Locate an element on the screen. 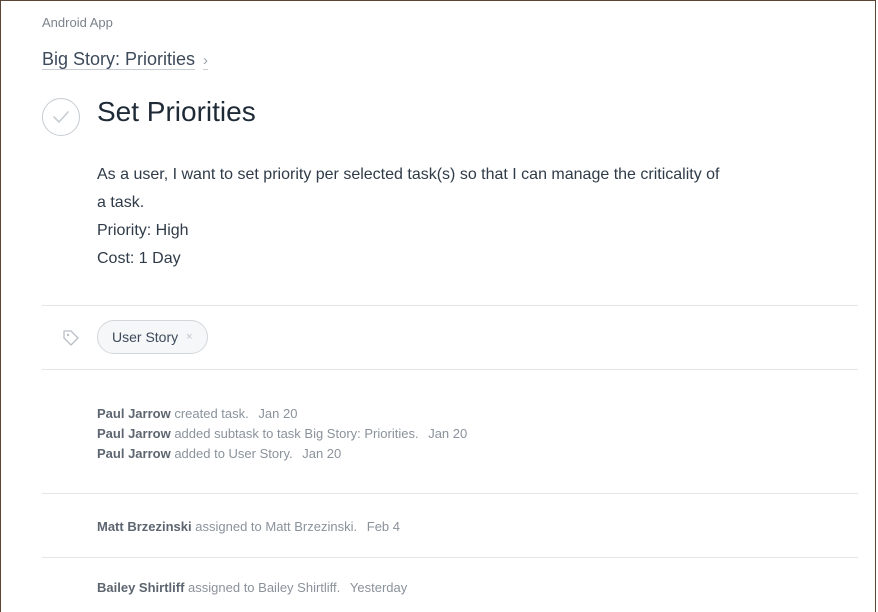  activity-item: Paul Jarrow added to User Story. Jan 20 is located at coordinates (282, 454).